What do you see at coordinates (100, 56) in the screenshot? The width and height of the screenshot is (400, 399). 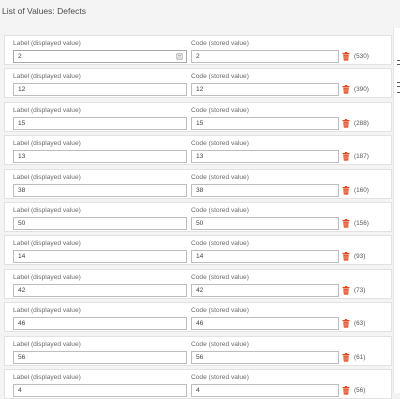 I see `label-input: 2` at bounding box center [100, 56].